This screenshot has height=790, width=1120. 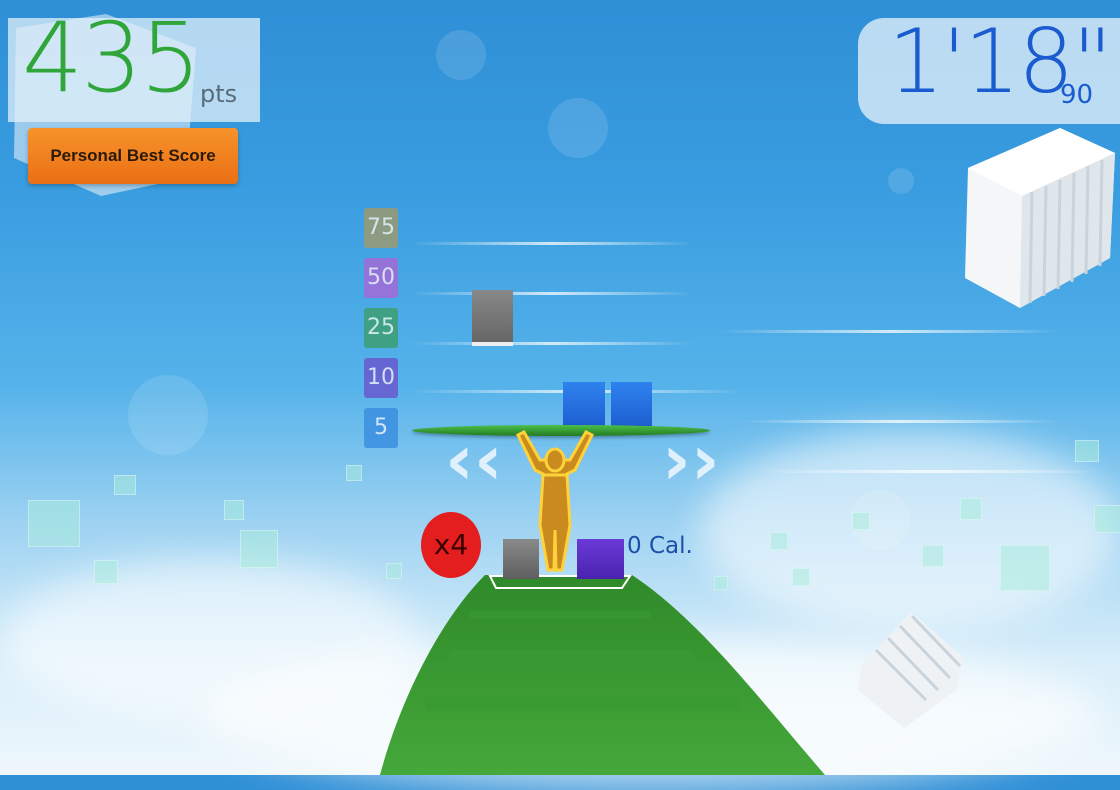 What do you see at coordinates (691, 460) in the screenshot?
I see `chevron-right-icon: ››` at bounding box center [691, 460].